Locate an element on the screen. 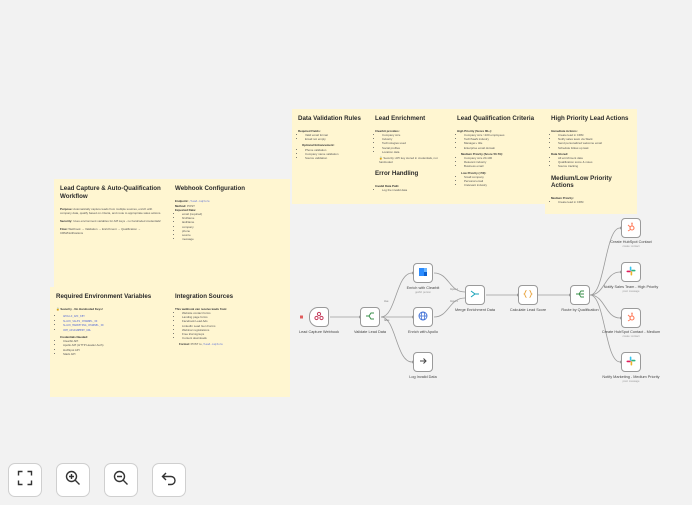 This screenshot has width=692, height=505. webhook-icon is located at coordinates (319, 317).